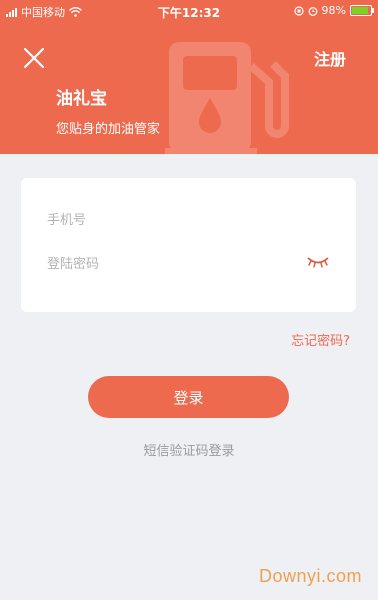 This screenshot has width=378, height=600. What do you see at coordinates (312, 11) in the screenshot?
I see `alarm-icon` at bounding box center [312, 11].